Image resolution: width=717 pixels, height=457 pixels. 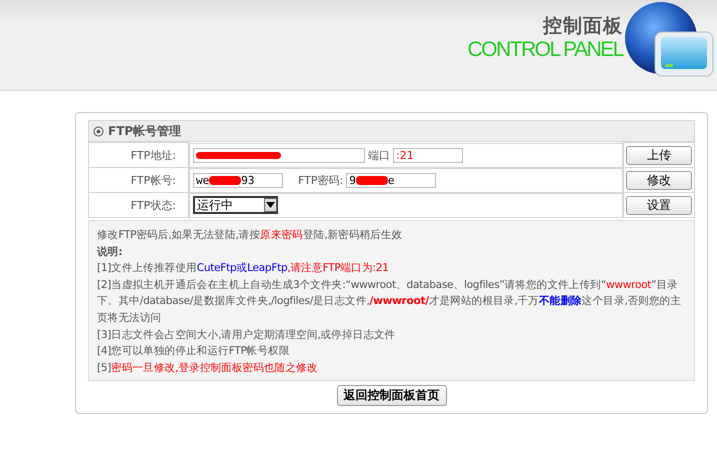 What do you see at coordinates (153, 155) in the screenshot?
I see `field-label: FTP地址:` at bounding box center [153, 155].